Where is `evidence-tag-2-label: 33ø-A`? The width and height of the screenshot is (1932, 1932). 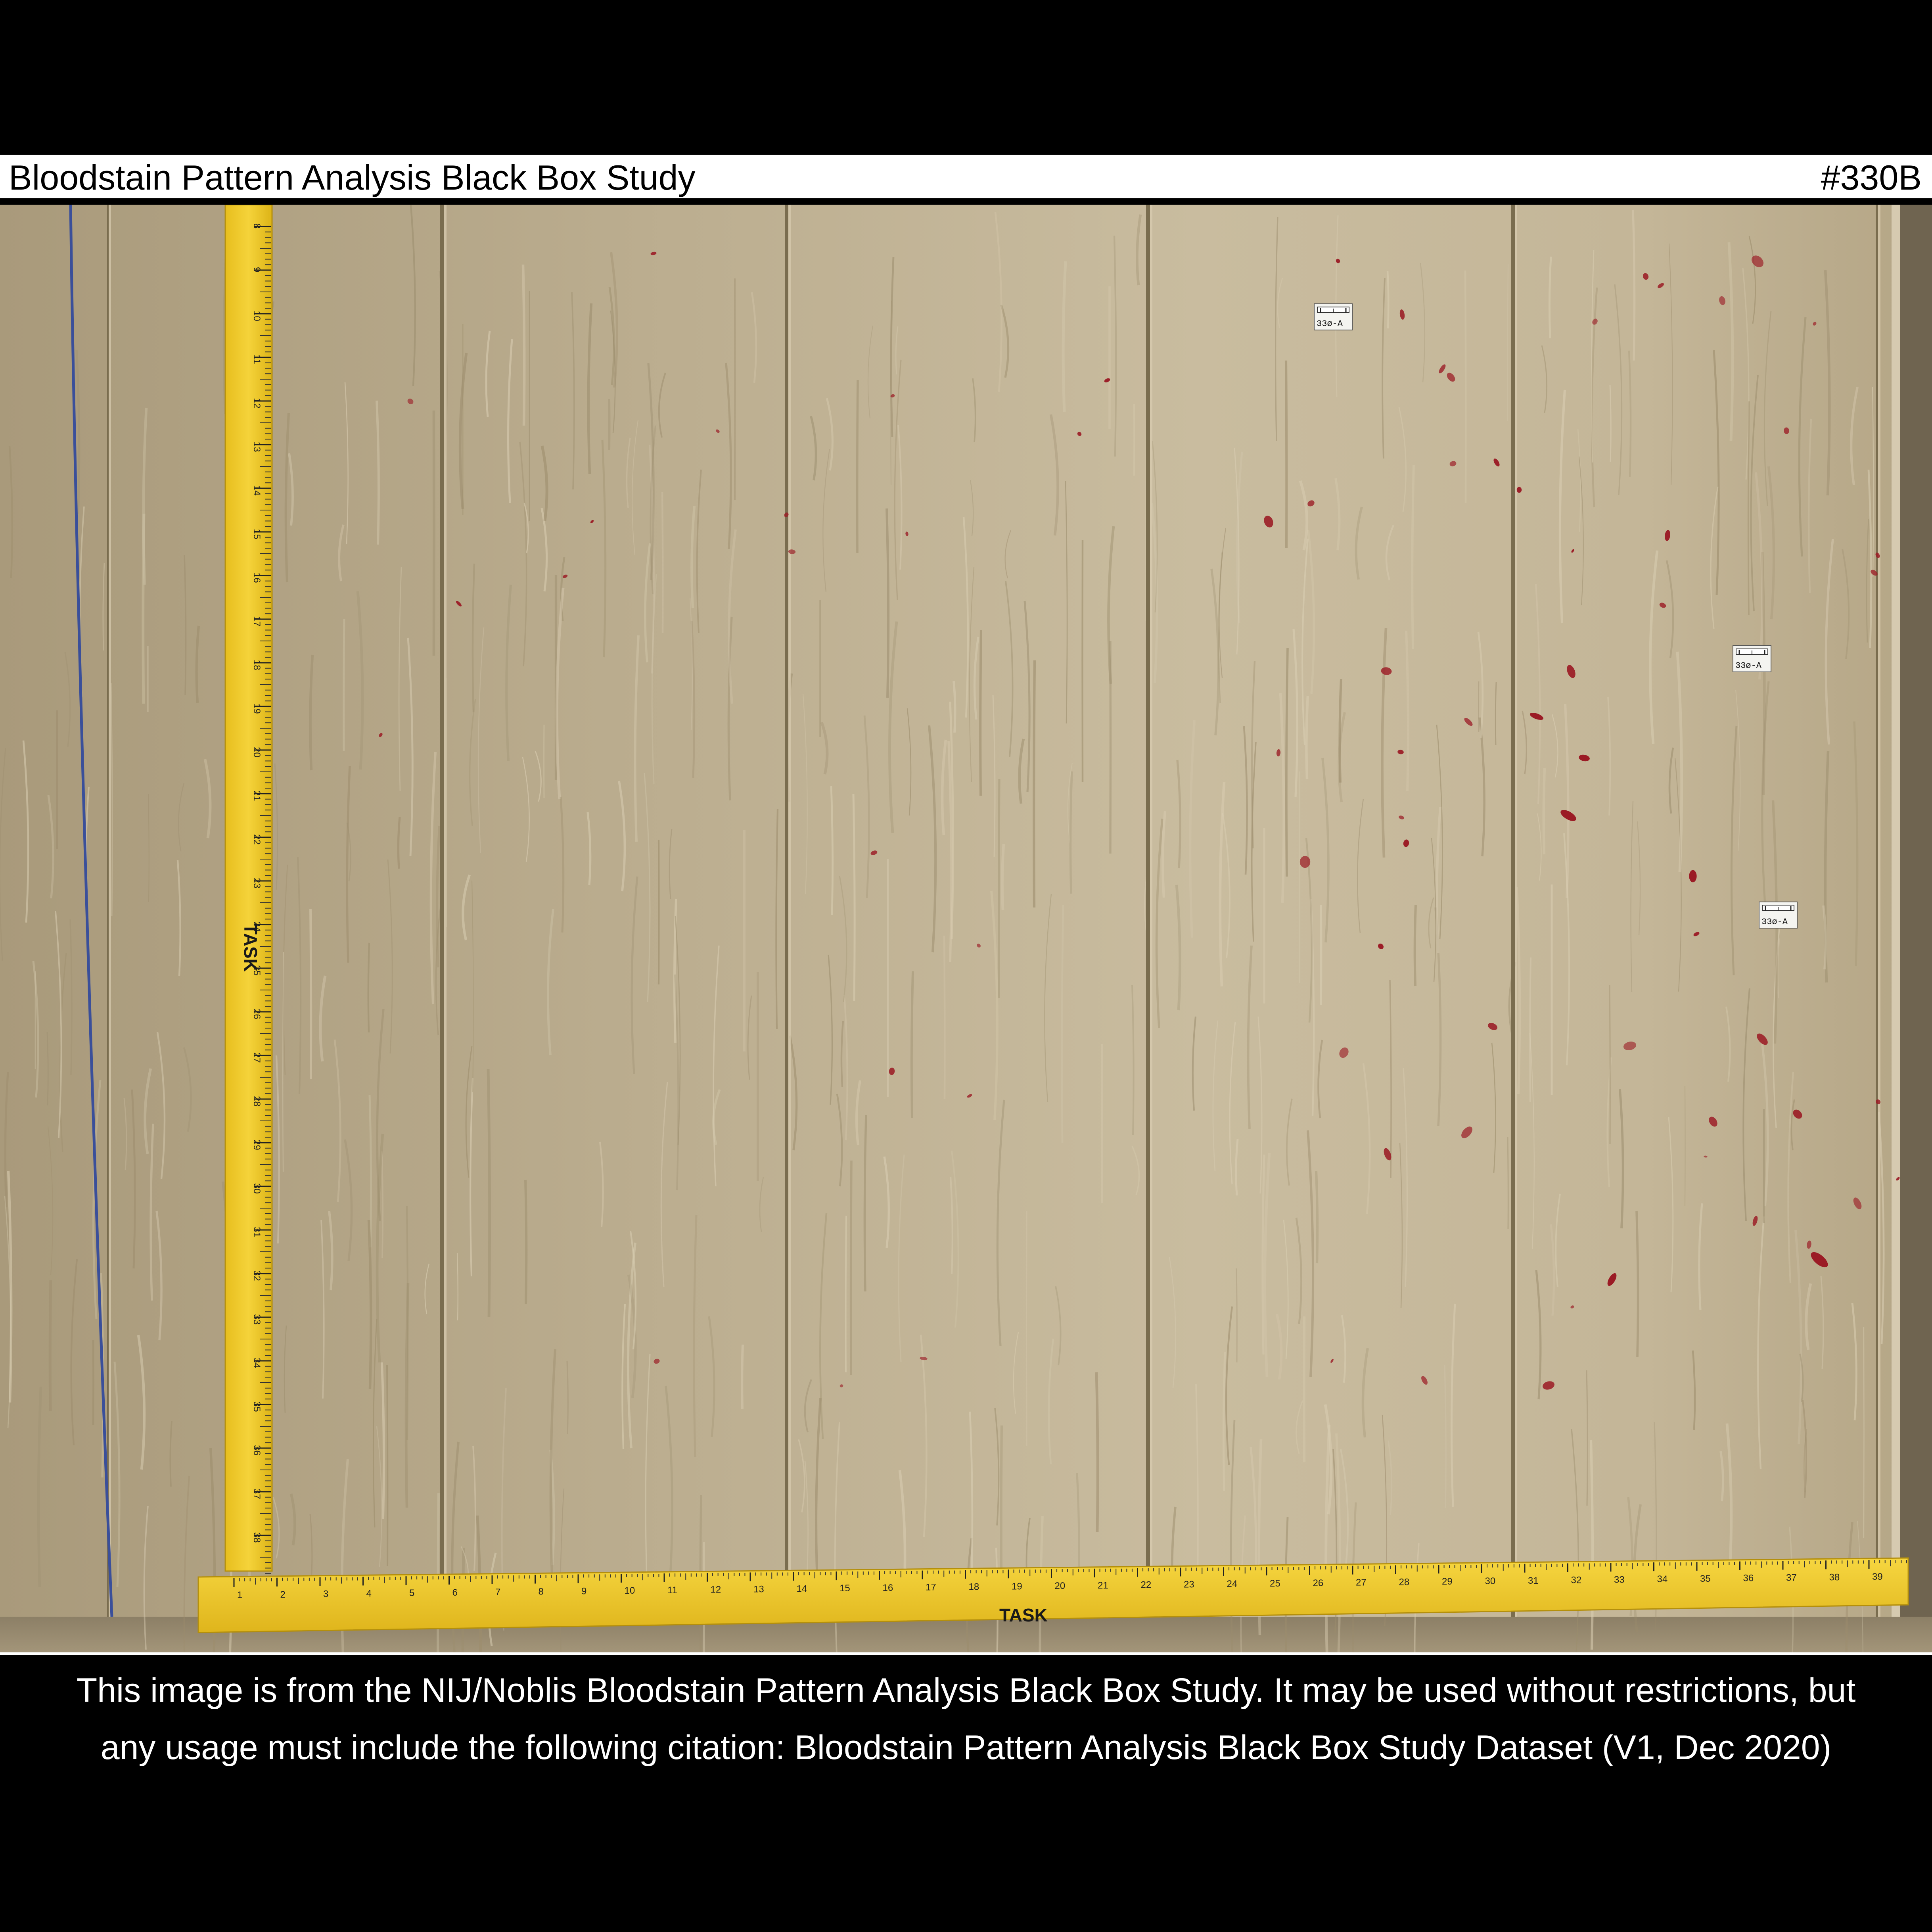 evidence-tag-2-label: 33ø-A is located at coordinates (1749, 666).